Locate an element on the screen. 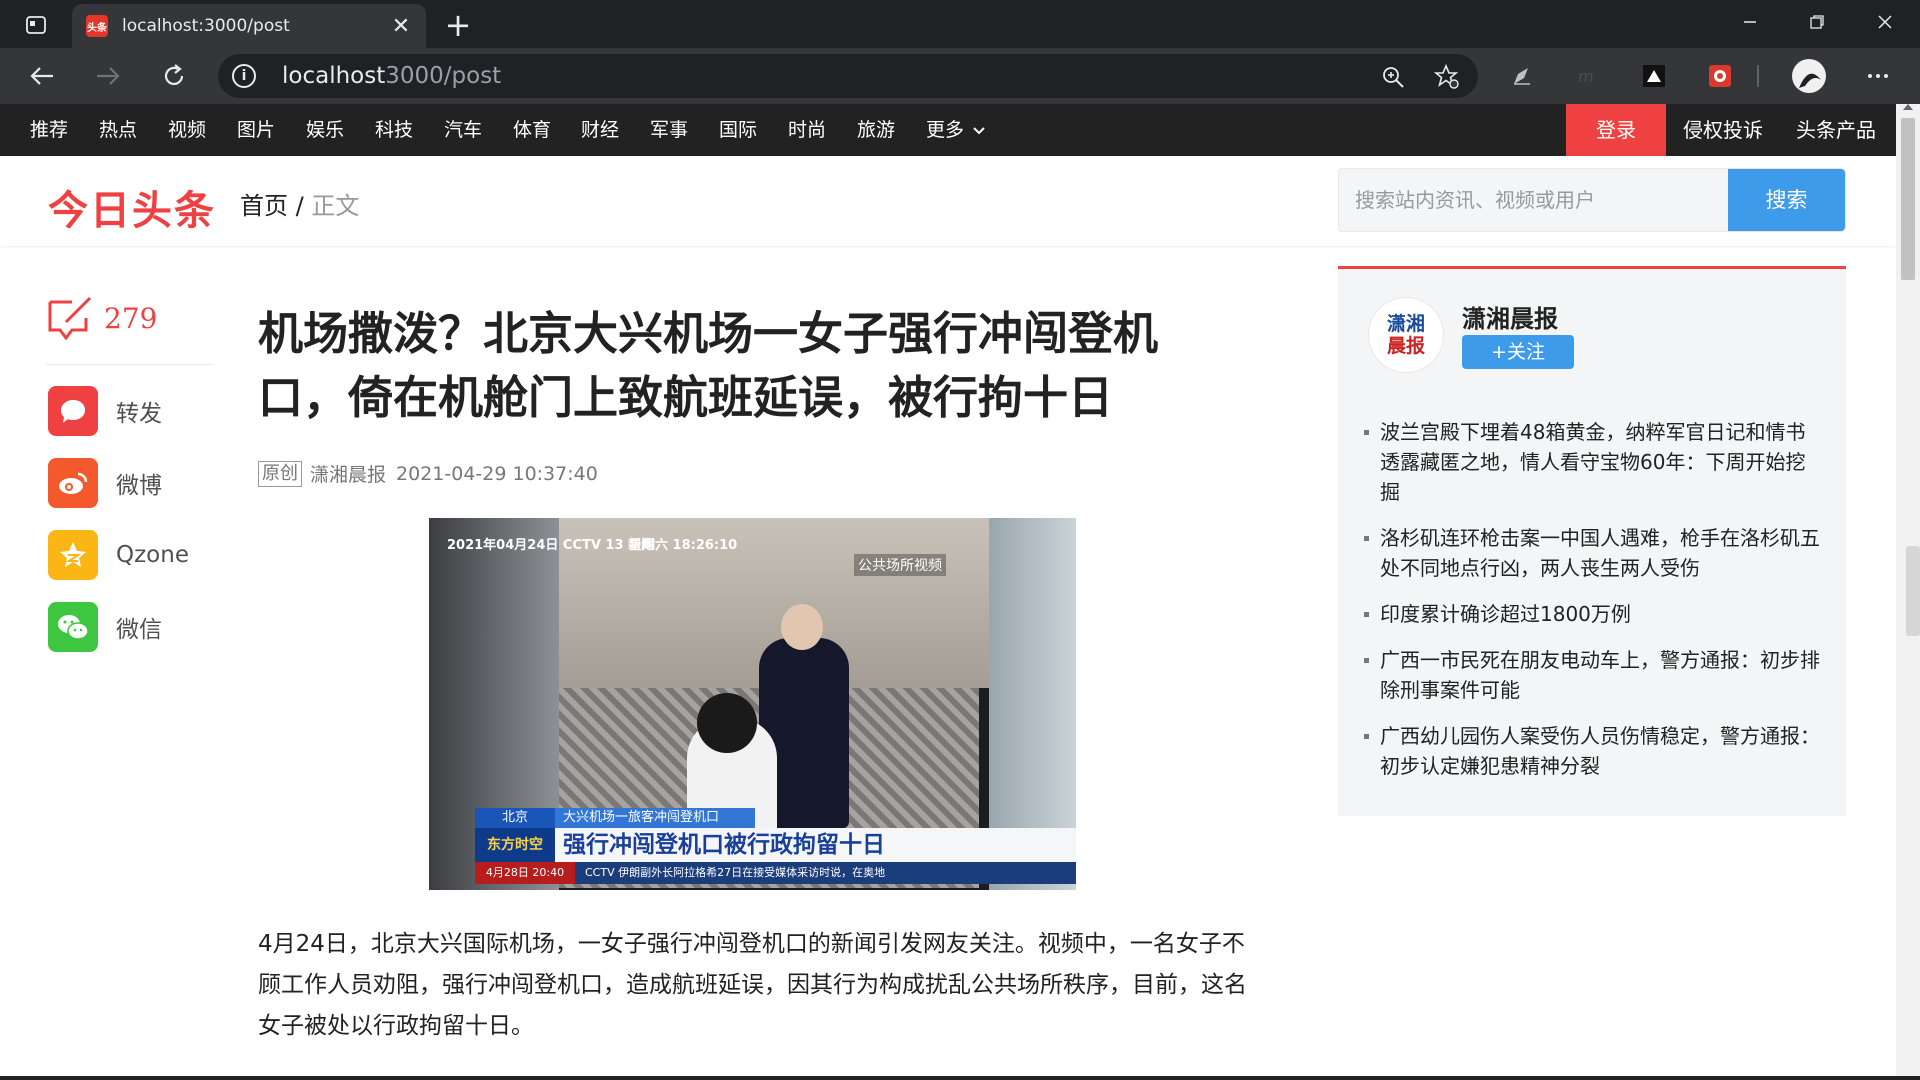  window-close-icon is located at coordinates (1885, 22).